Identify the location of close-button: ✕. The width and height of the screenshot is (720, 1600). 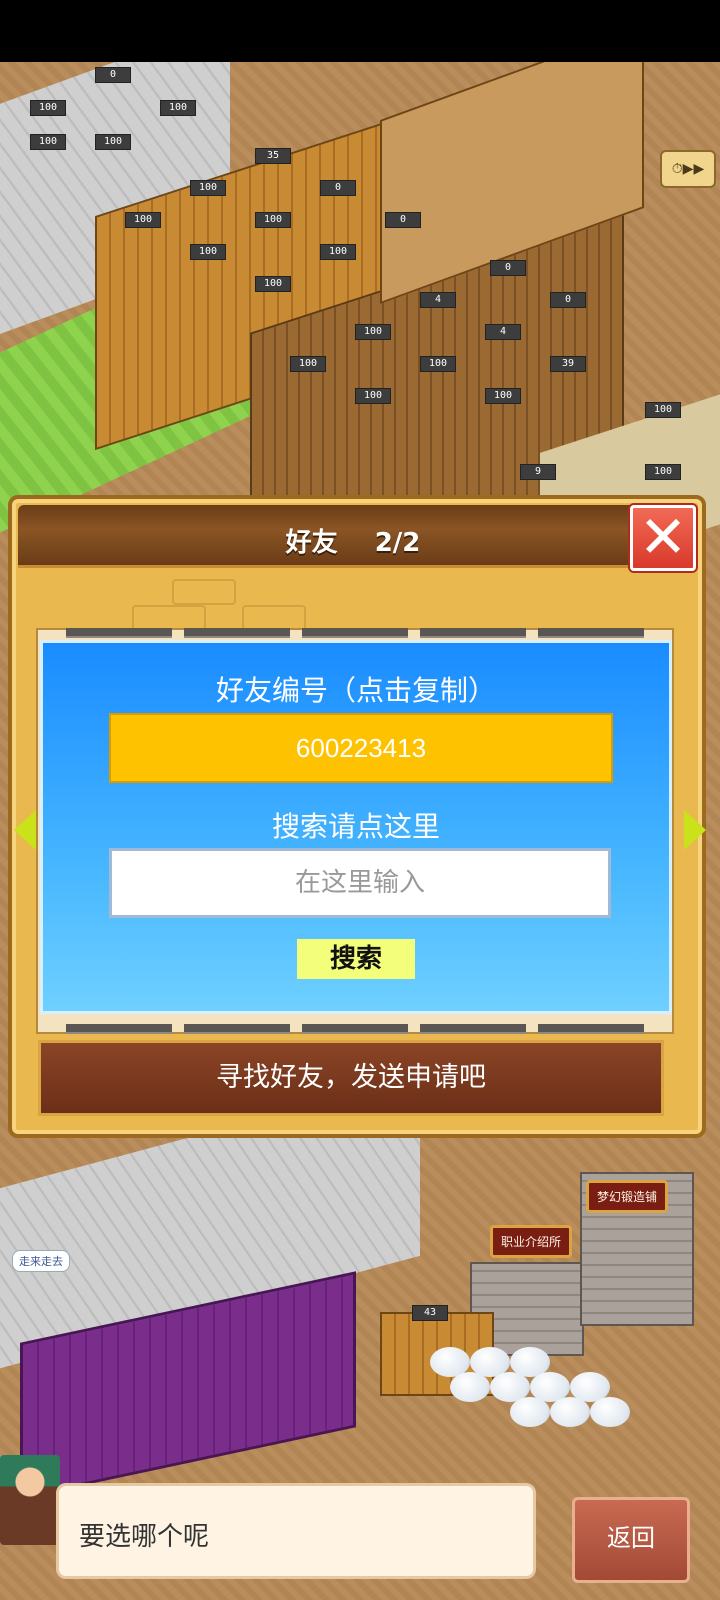
(663, 538).